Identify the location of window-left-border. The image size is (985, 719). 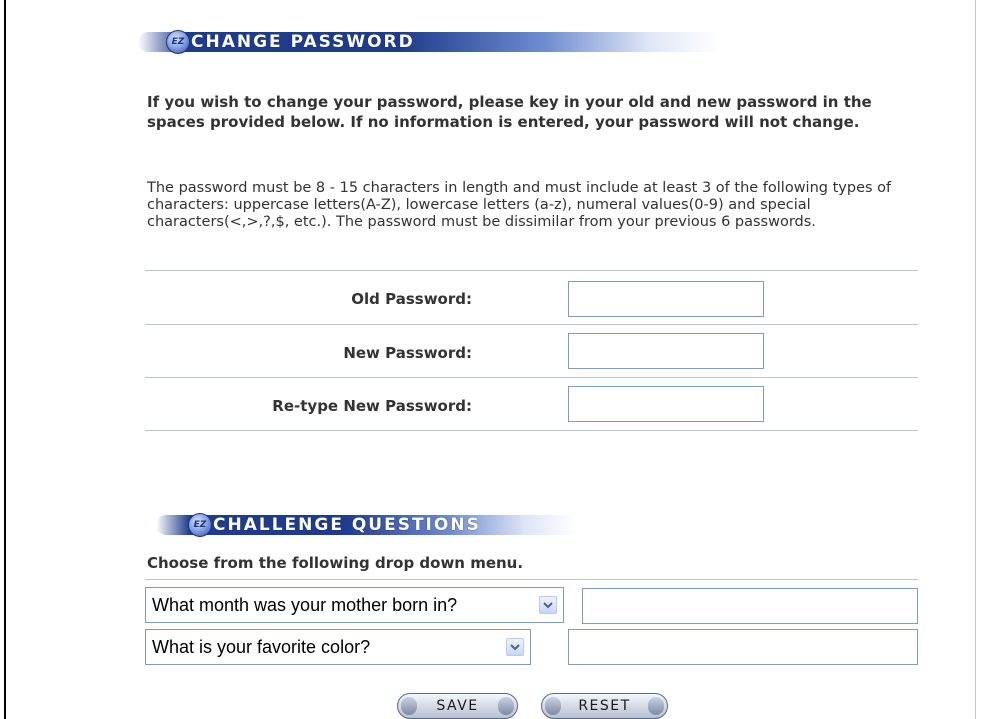
(3, 359).